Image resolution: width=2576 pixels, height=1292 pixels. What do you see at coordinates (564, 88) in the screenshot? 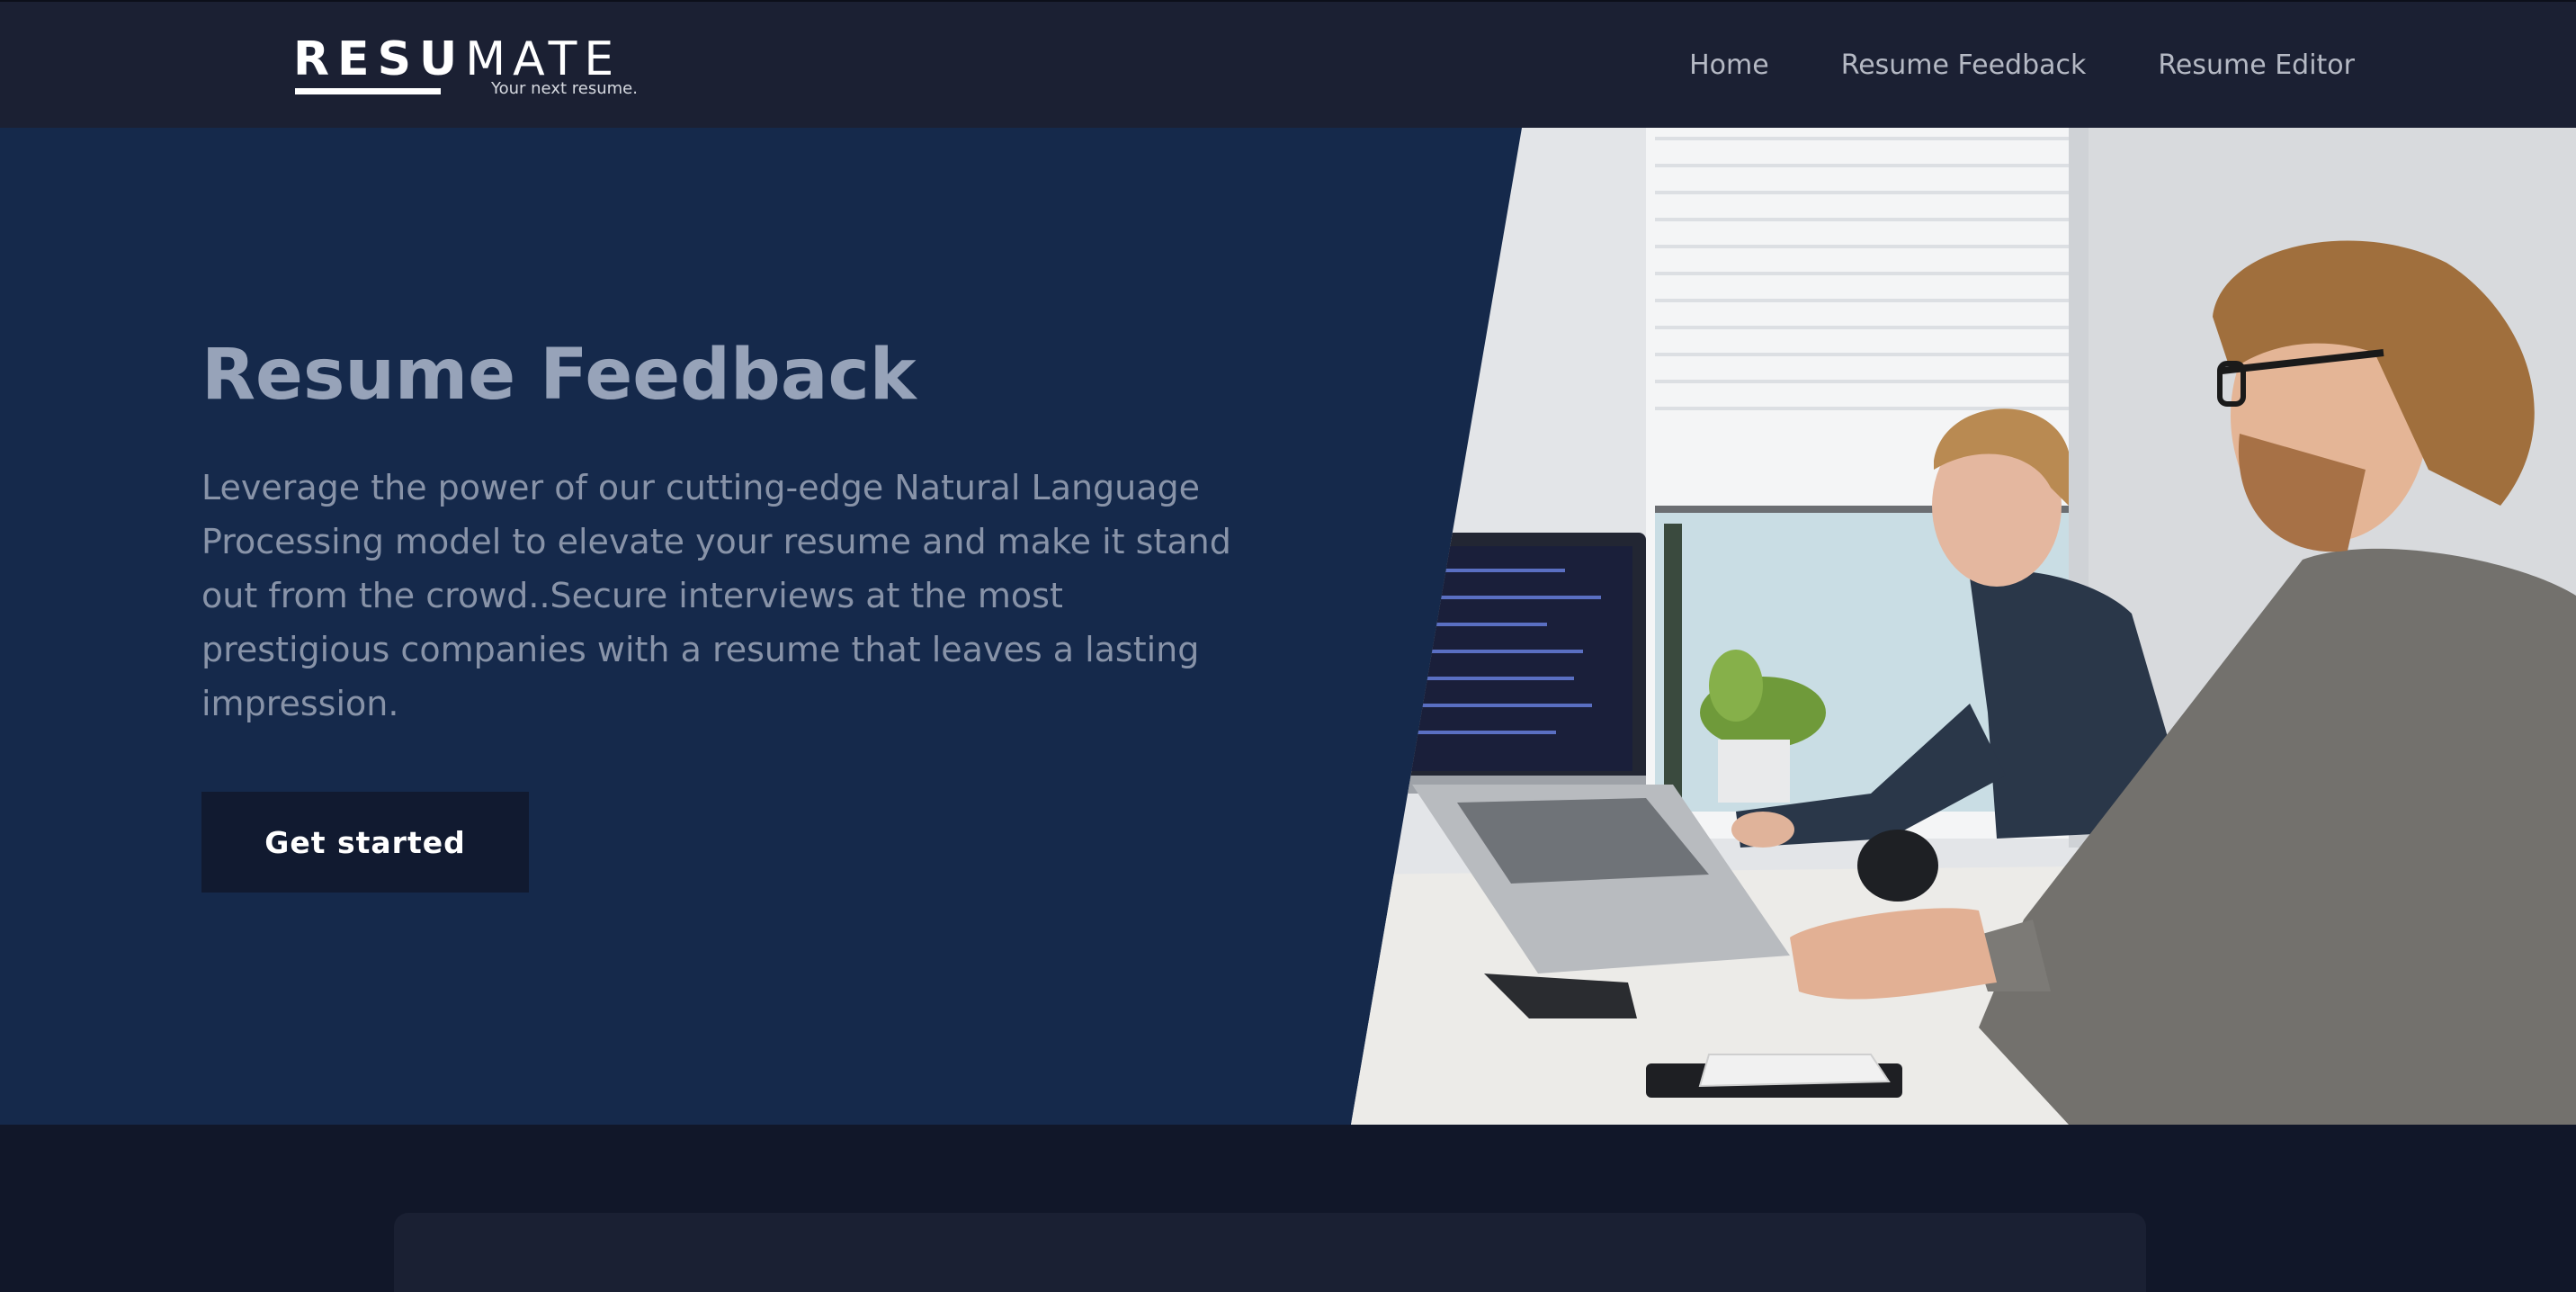
I see `logo-tagline: Your next resume.` at bounding box center [564, 88].